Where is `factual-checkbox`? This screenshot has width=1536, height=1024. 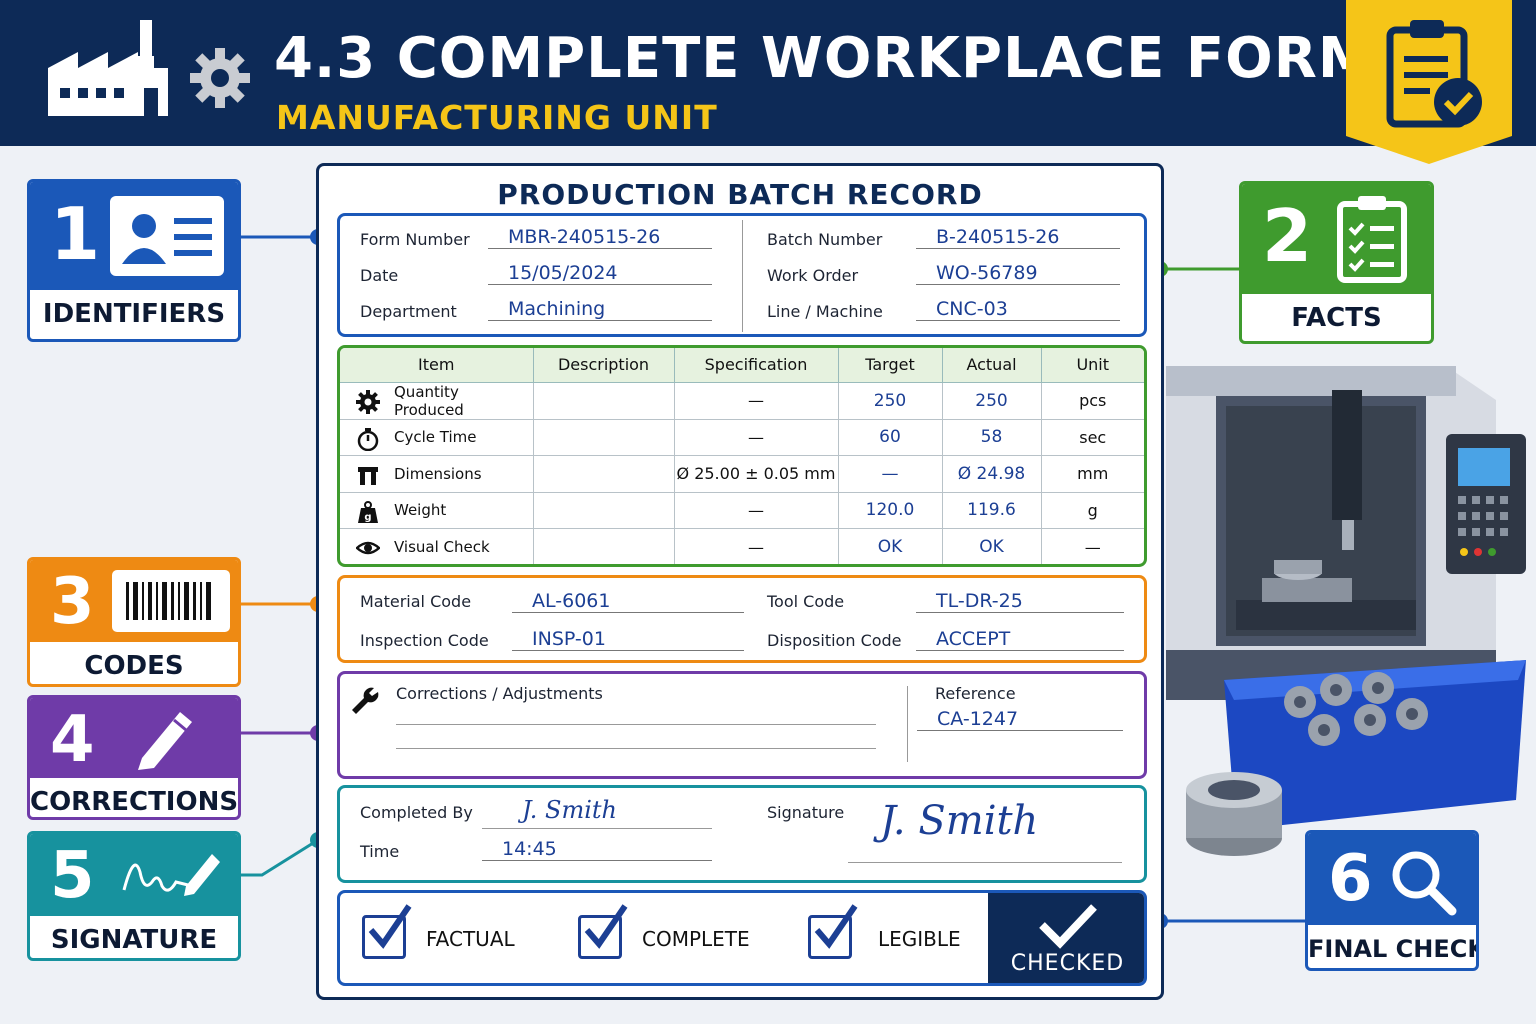
factual-checkbox is located at coordinates (387, 931).